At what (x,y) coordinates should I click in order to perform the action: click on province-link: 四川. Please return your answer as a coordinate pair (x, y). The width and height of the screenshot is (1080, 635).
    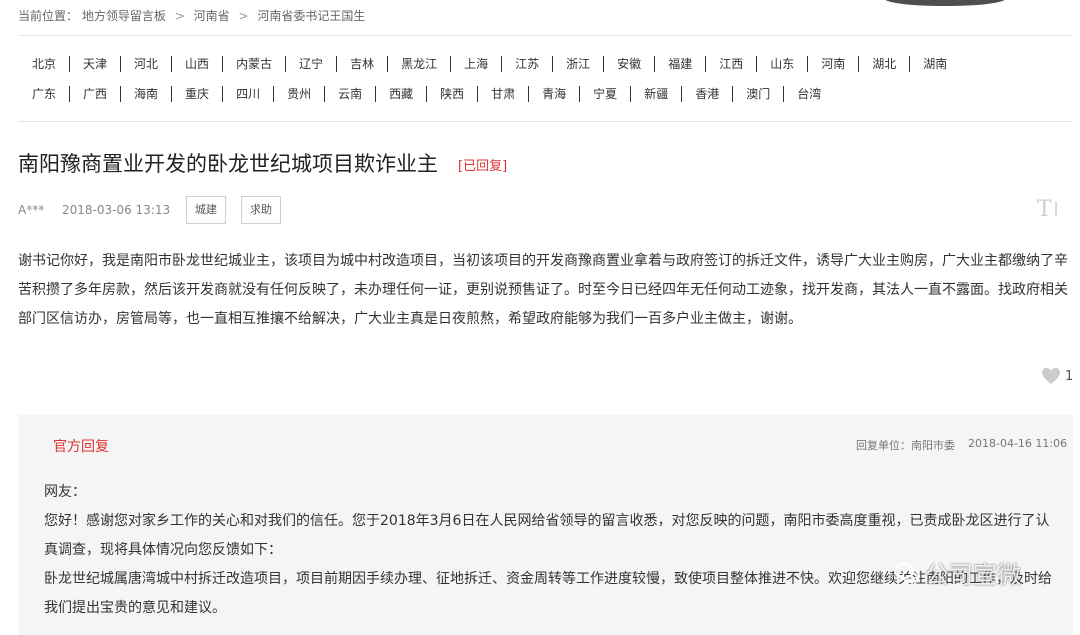
    Looking at the image, I should click on (249, 94).